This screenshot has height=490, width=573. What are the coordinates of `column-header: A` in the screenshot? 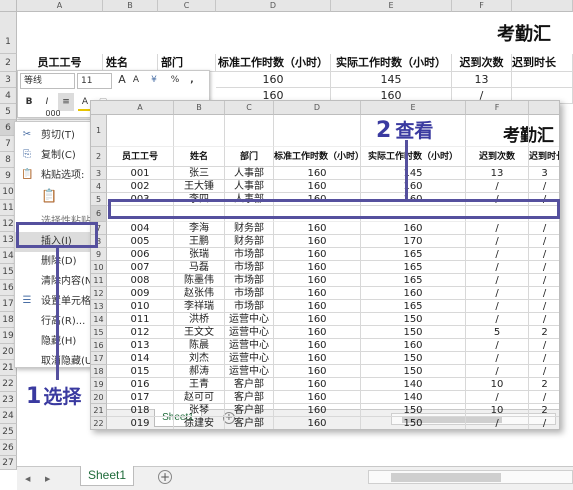 It's located at (140, 108).